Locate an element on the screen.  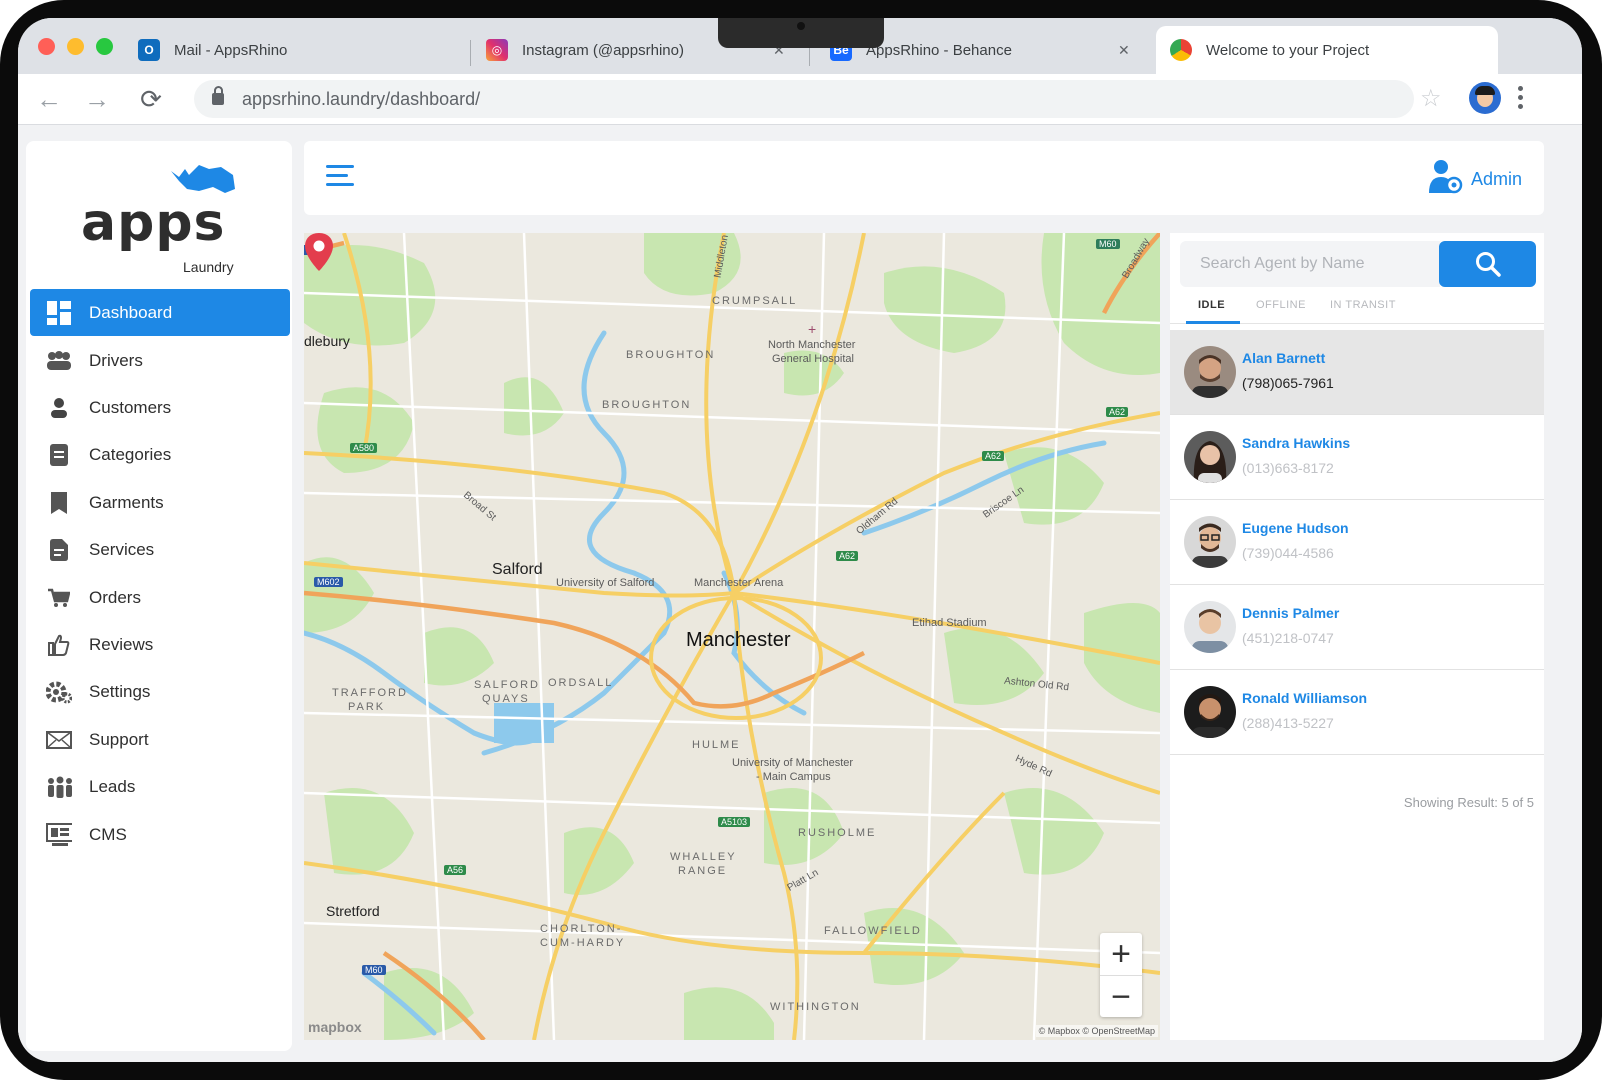
admin-label: Admin is located at coordinates (1496, 179).